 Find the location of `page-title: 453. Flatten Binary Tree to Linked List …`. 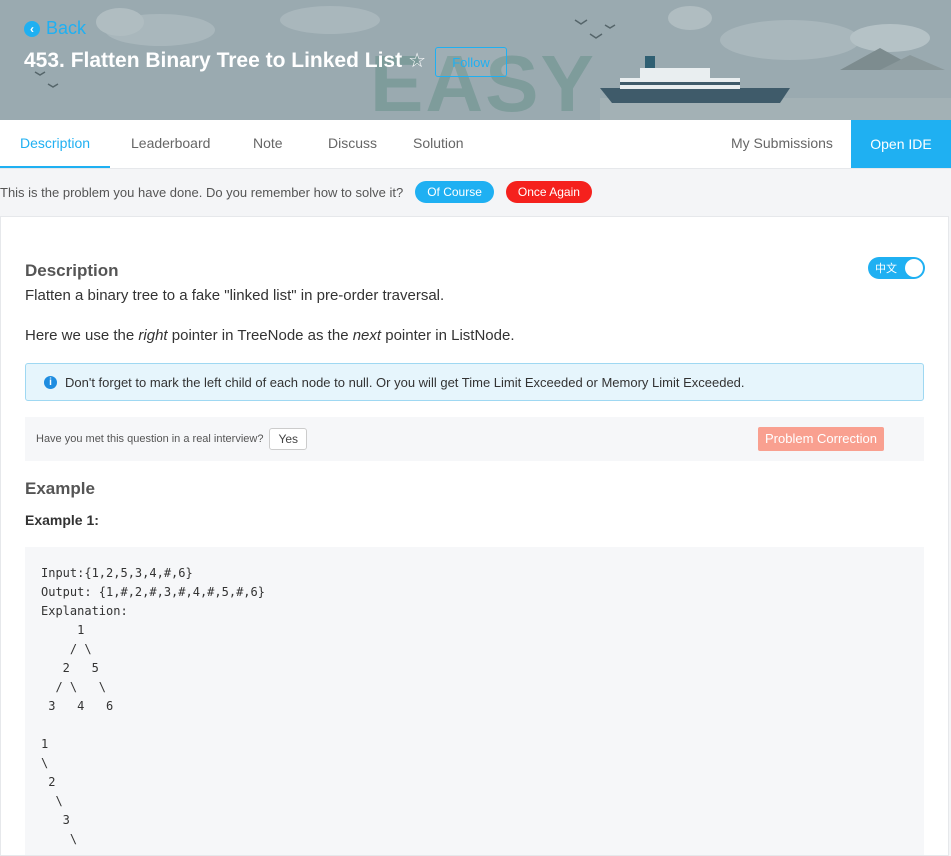

page-title: 453. Flatten Binary Tree to Linked List … is located at coordinates (225, 60).